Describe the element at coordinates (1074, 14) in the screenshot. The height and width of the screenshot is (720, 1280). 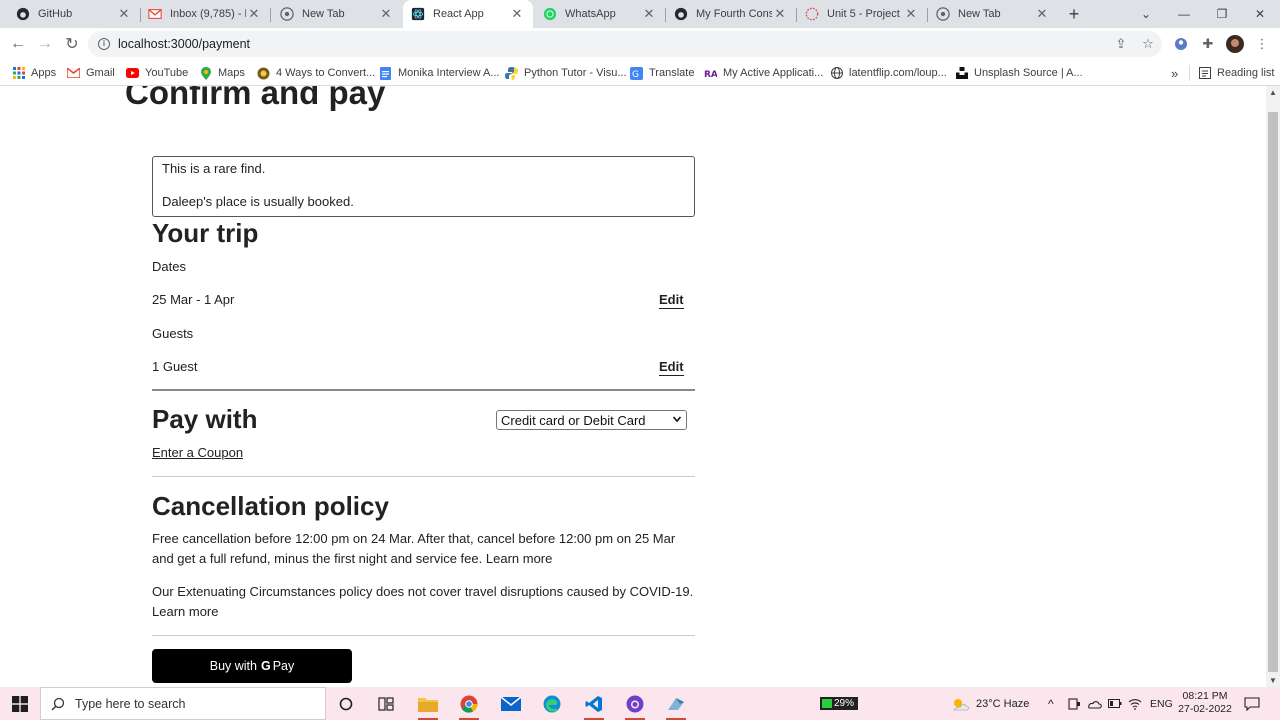
I see `new-tab-button: +` at that location.